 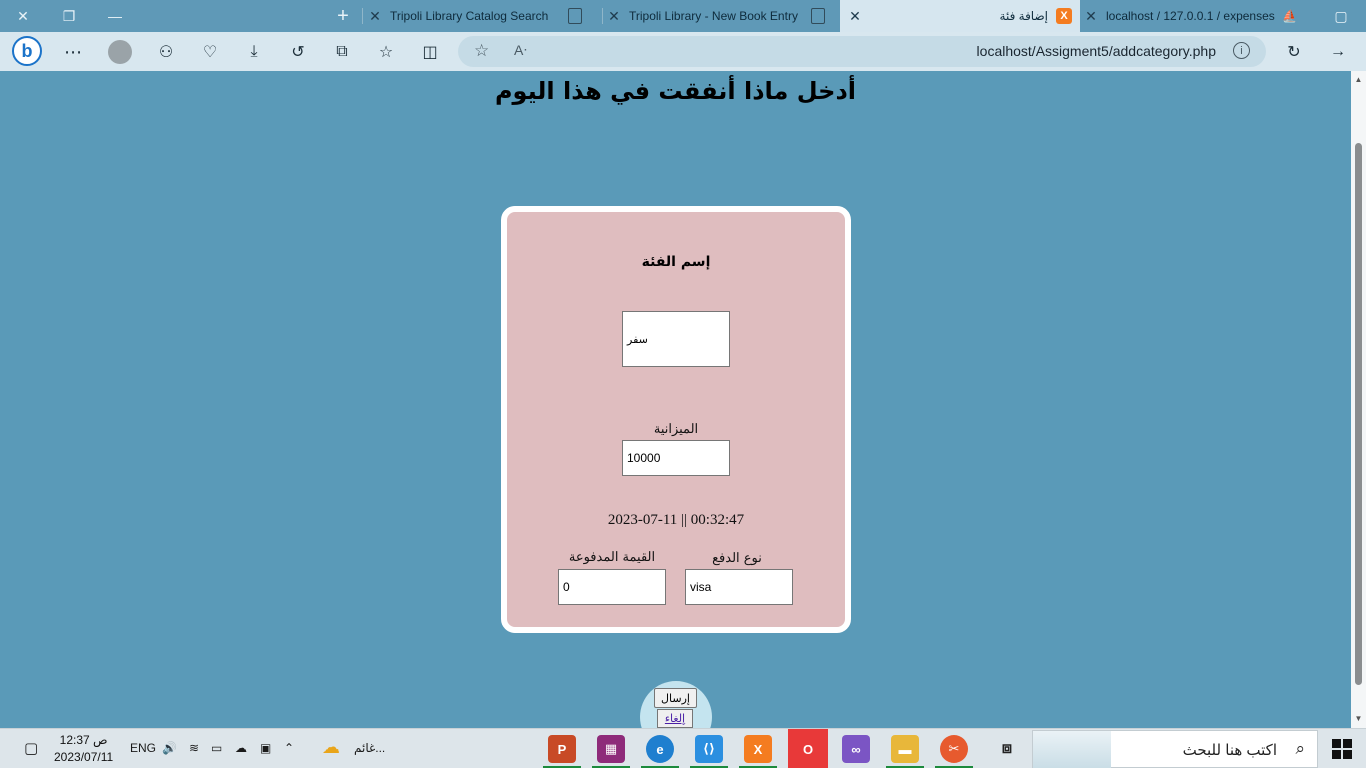 What do you see at coordinates (676, 339) in the screenshot?
I see `category-input: سفر` at bounding box center [676, 339].